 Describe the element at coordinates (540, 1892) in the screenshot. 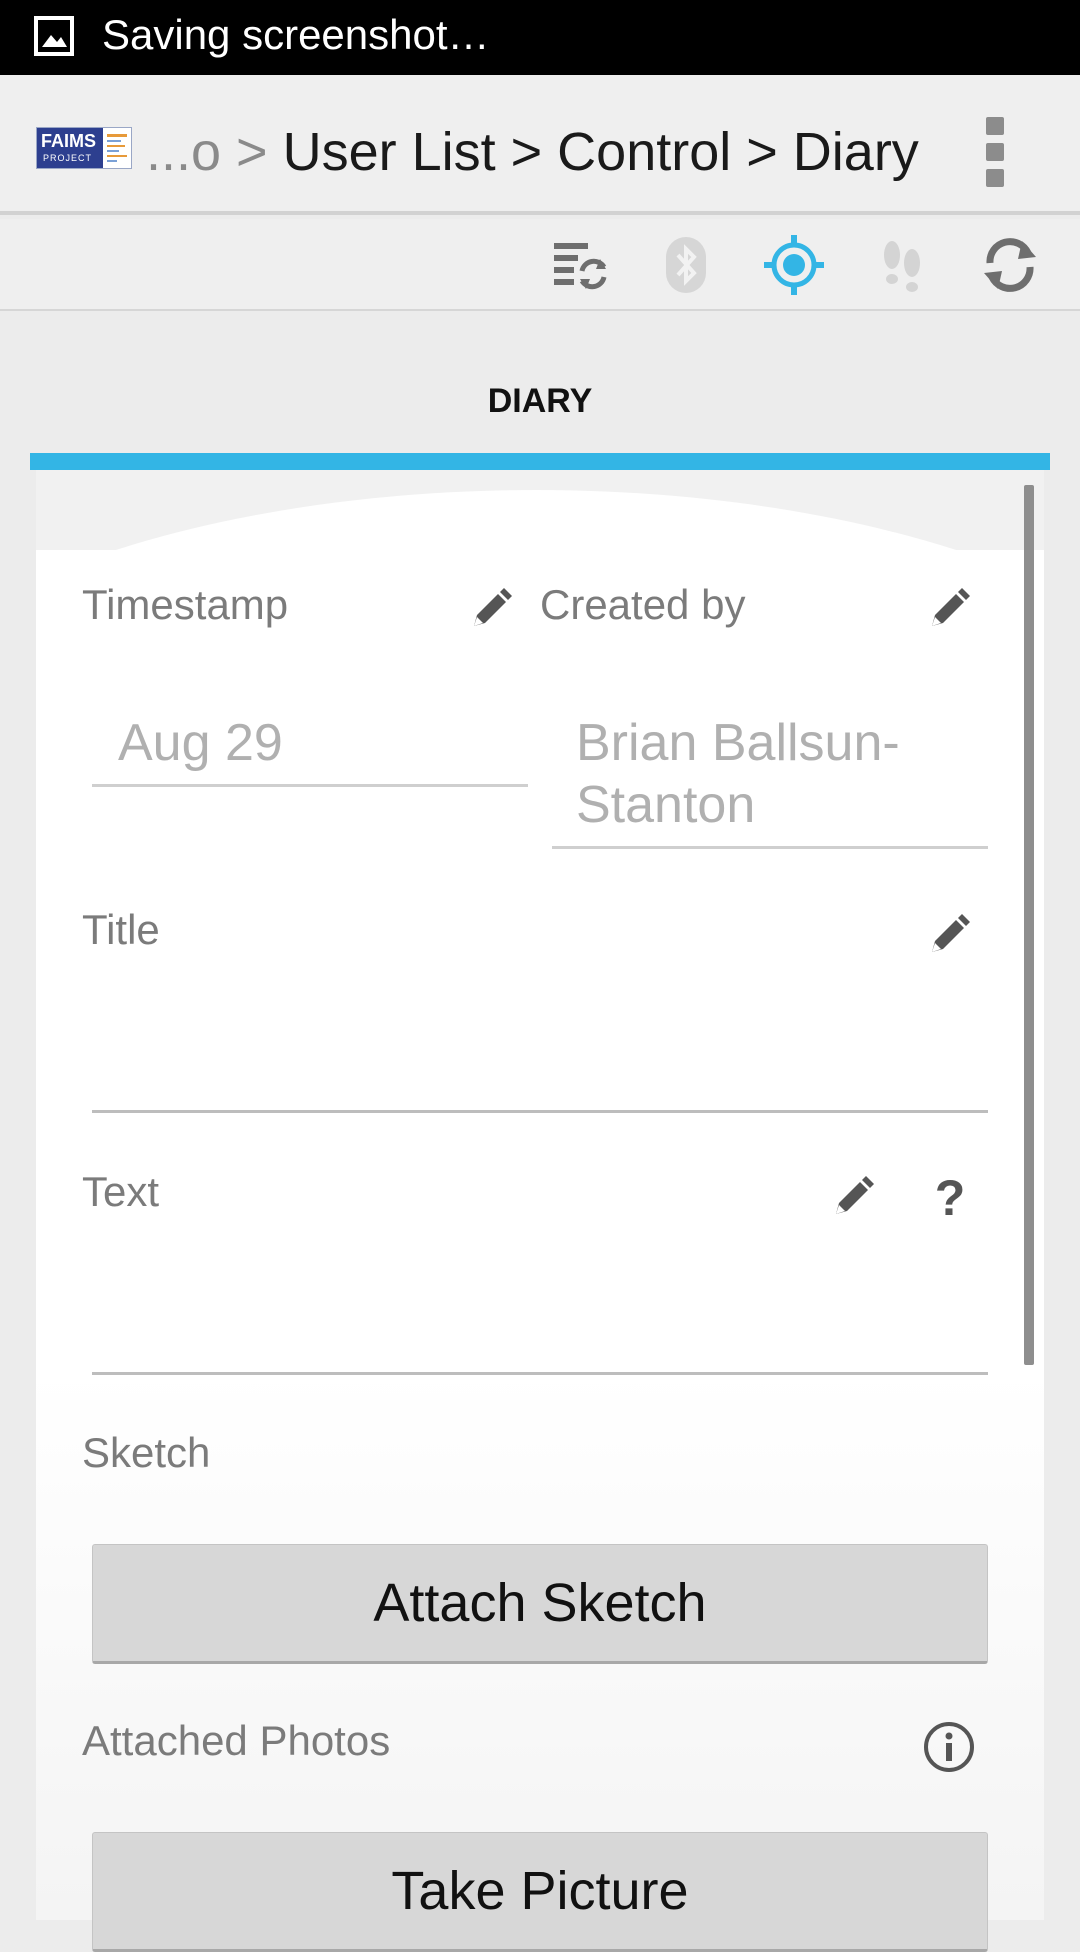

I see `take-picture-button: Take Picture` at that location.